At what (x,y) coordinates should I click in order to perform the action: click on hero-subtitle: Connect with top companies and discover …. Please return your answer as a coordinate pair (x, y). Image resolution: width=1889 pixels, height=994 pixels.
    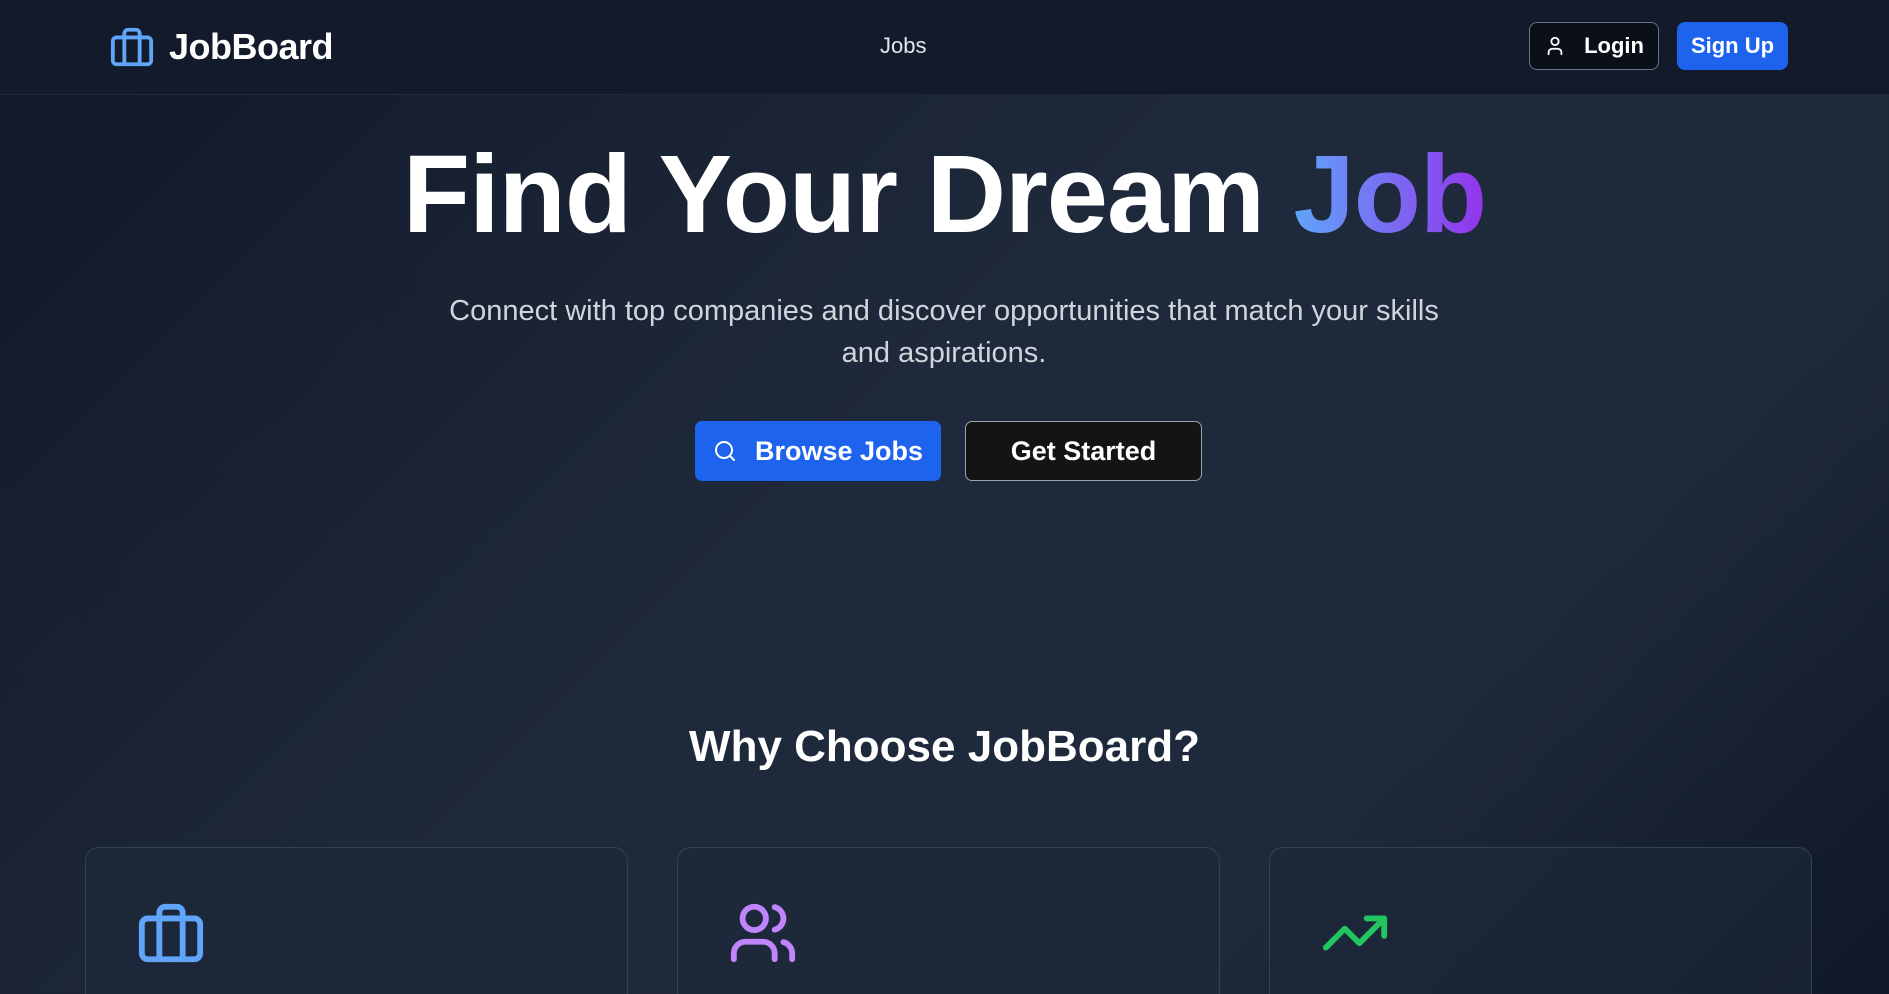
    Looking at the image, I should click on (944, 332).